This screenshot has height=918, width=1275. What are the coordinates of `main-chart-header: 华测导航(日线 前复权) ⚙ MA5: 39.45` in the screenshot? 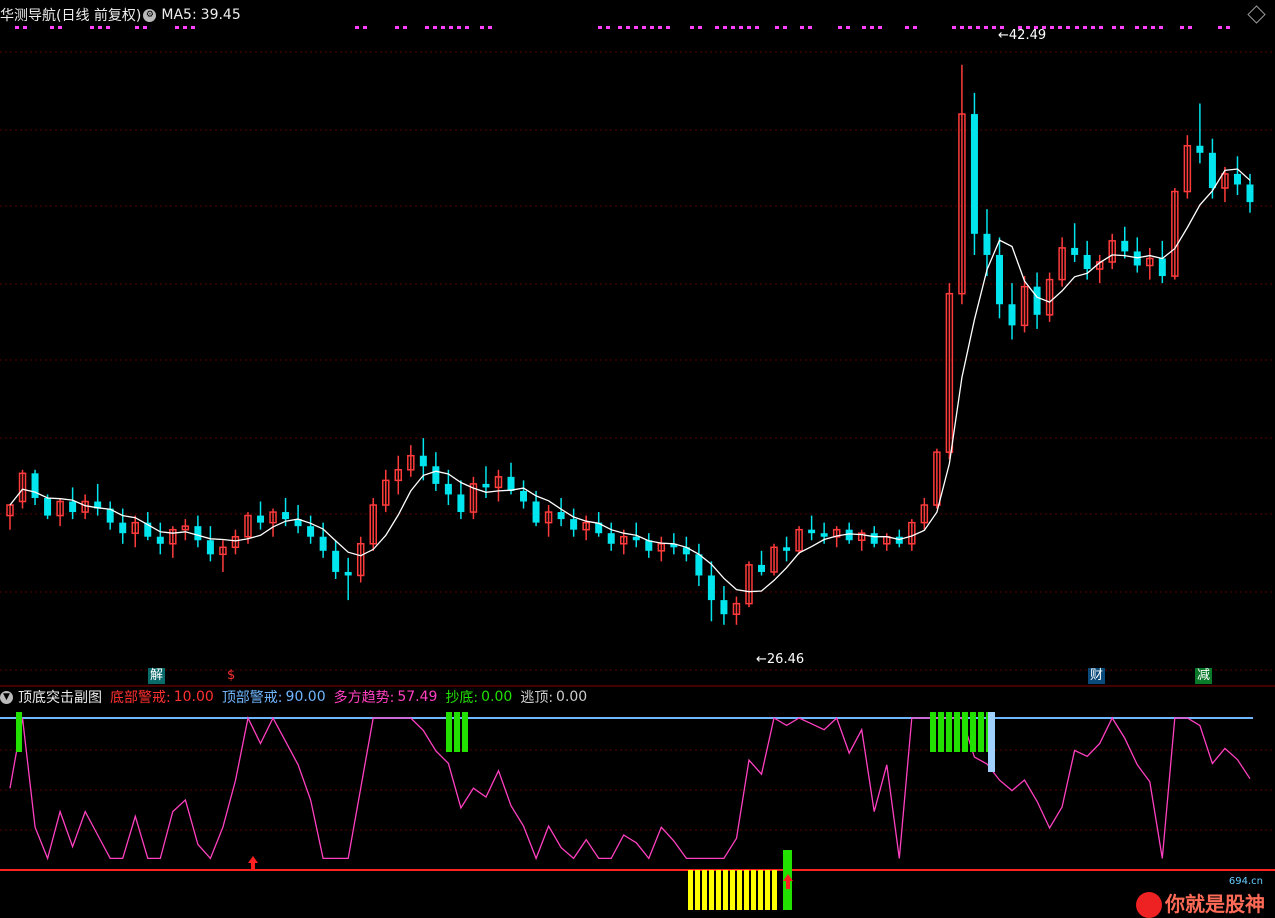 It's located at (120, 15).